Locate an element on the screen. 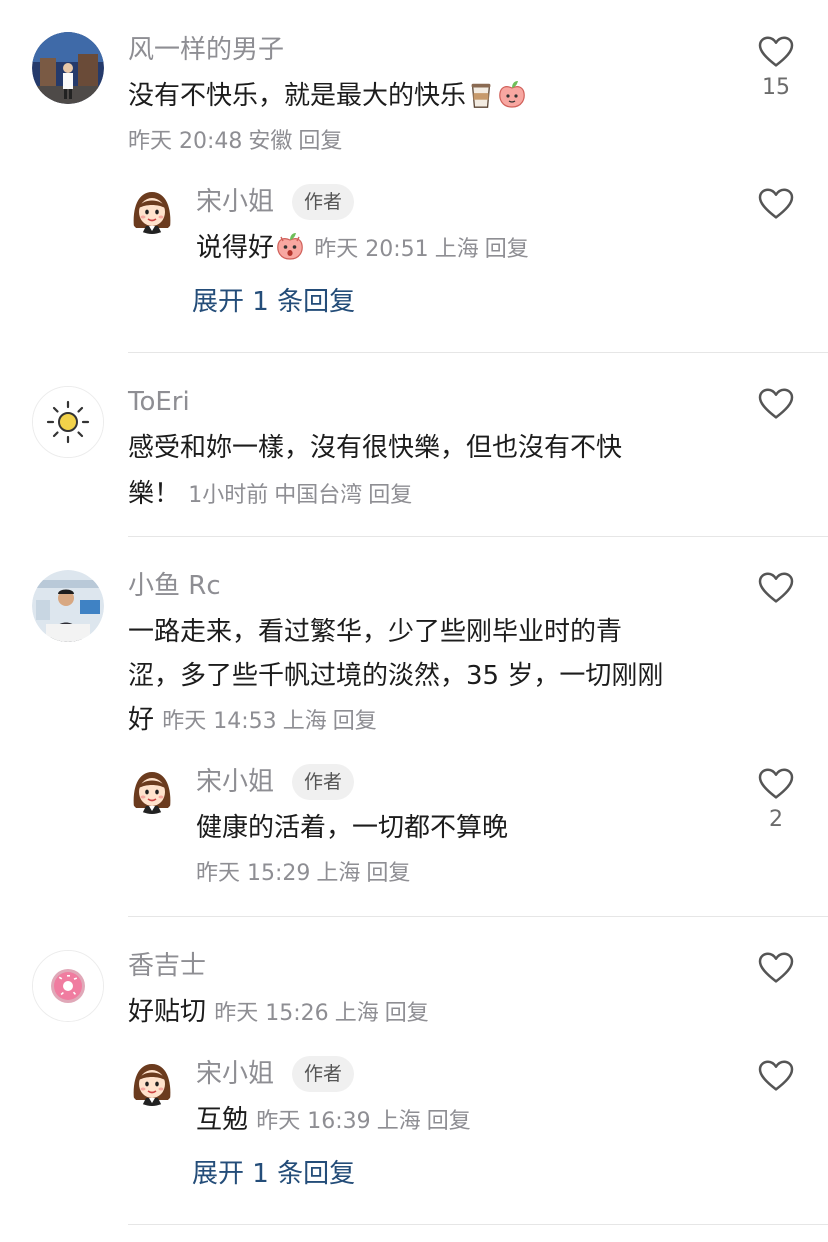 The image size is (828, 1242). comment-meta: 昨天 20:48 安徽 回复 is located at coordinates (235, 142).